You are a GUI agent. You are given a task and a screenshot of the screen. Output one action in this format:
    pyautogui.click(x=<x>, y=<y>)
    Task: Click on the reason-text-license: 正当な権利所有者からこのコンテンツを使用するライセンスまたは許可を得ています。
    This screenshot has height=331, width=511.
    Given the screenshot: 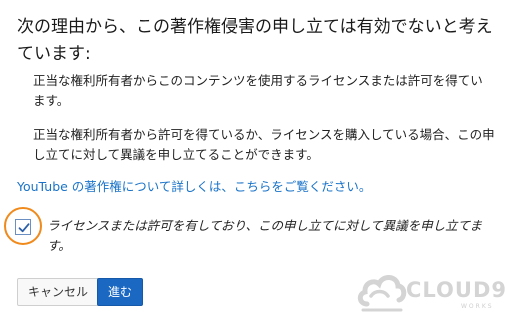 What is the action you would take?
    pyautogui.click(x=258, y=90)
    